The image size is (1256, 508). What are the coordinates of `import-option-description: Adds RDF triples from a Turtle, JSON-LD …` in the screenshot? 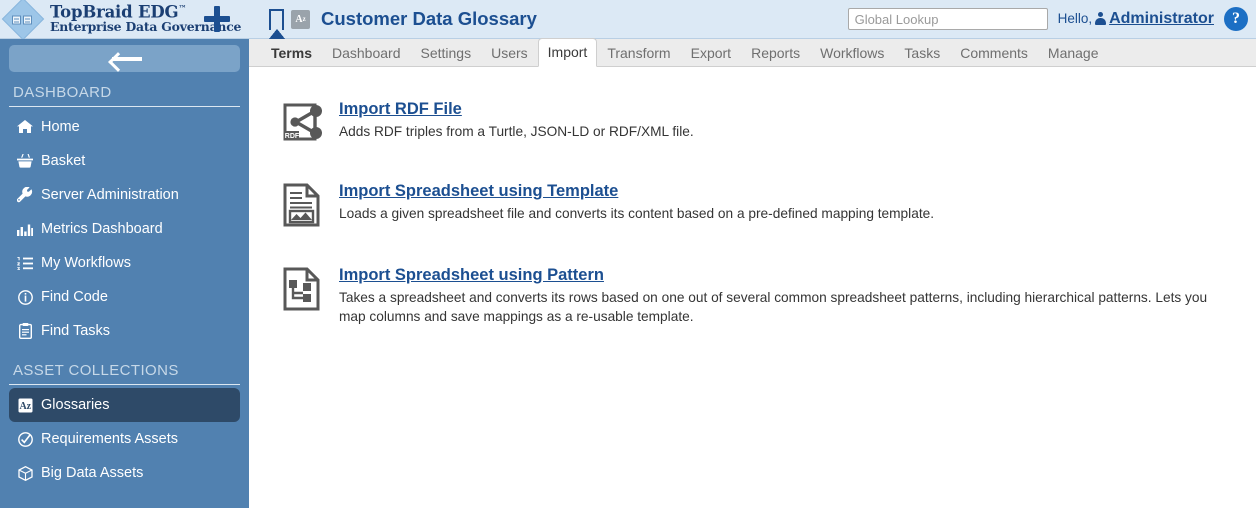 It's located at (516, 131).